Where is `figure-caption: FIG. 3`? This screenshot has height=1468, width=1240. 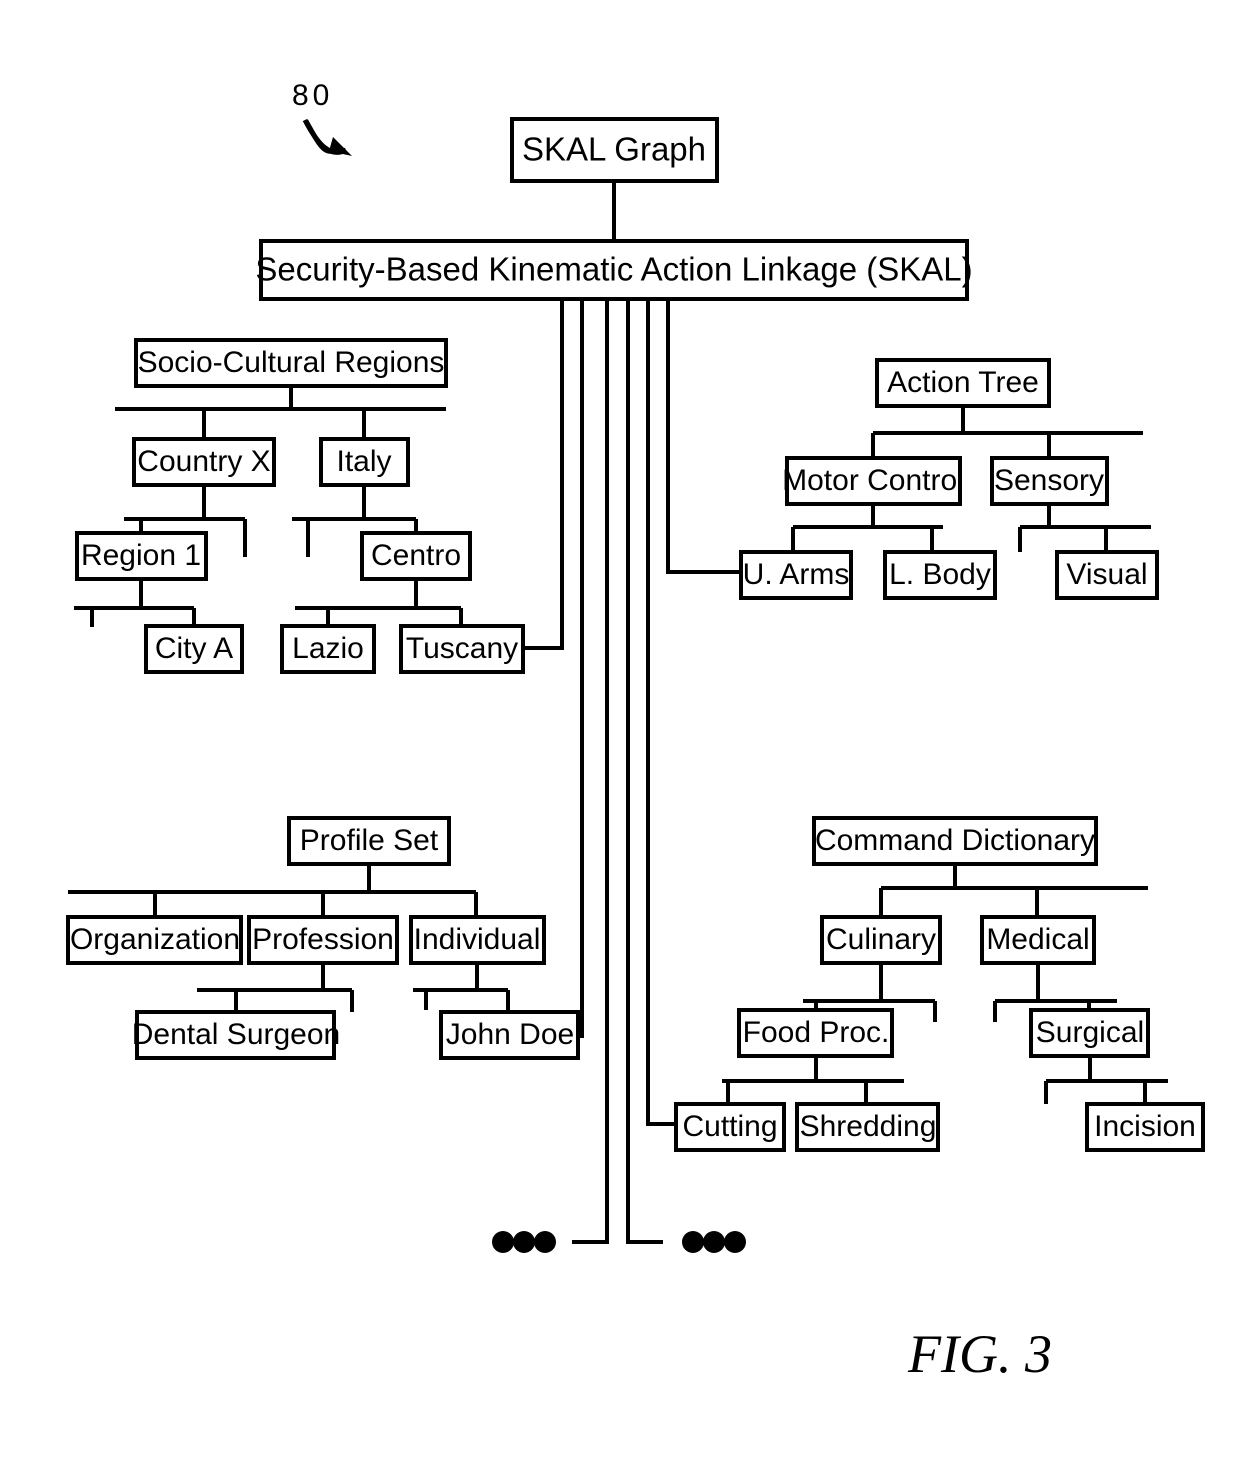 figure-caption: FIG. 3 is located at coordinates (979, 1354).